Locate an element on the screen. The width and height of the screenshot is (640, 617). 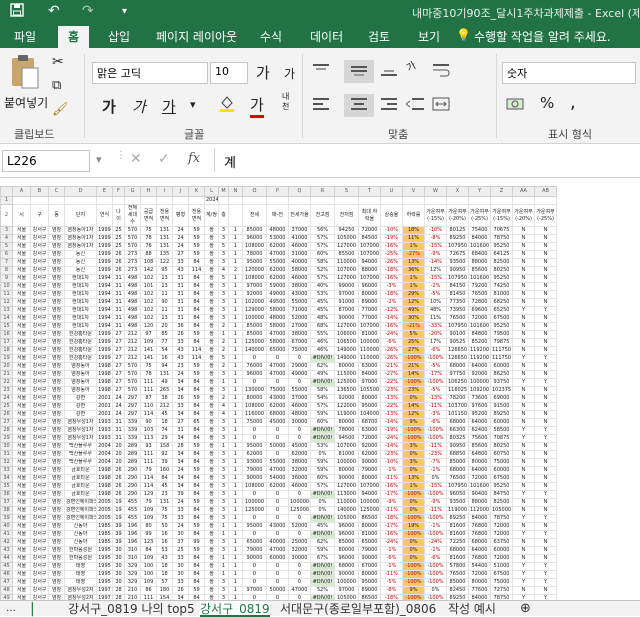
cell: 75400 is located at coordinates (479, 230).